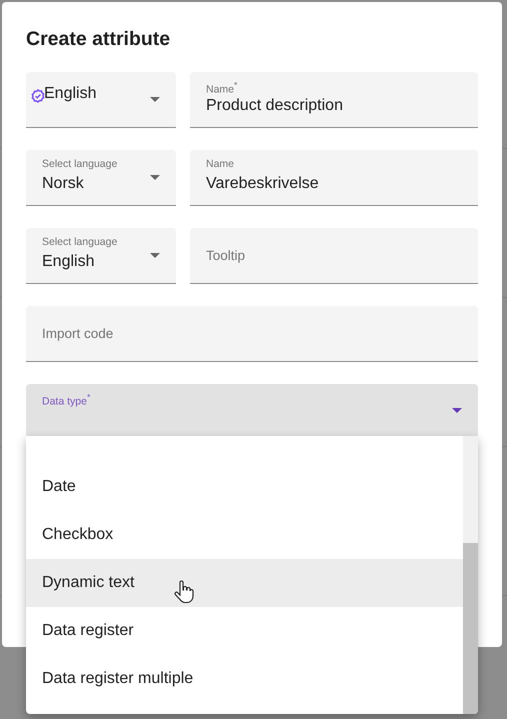 The image size is (507, 719). Describe the element at coordinates (222, 88) in the screenshot. I see `field-label: Name$^{*}$` at that location.